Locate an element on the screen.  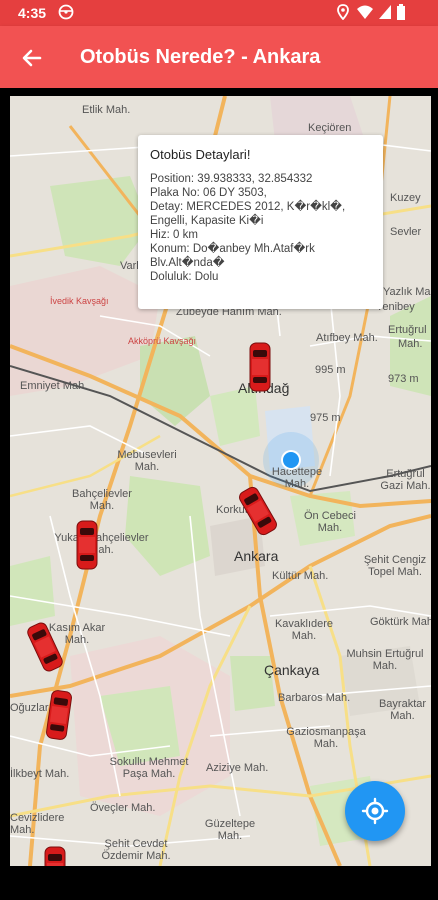
map-label: Keçiören is located at coordinates (330, 128).